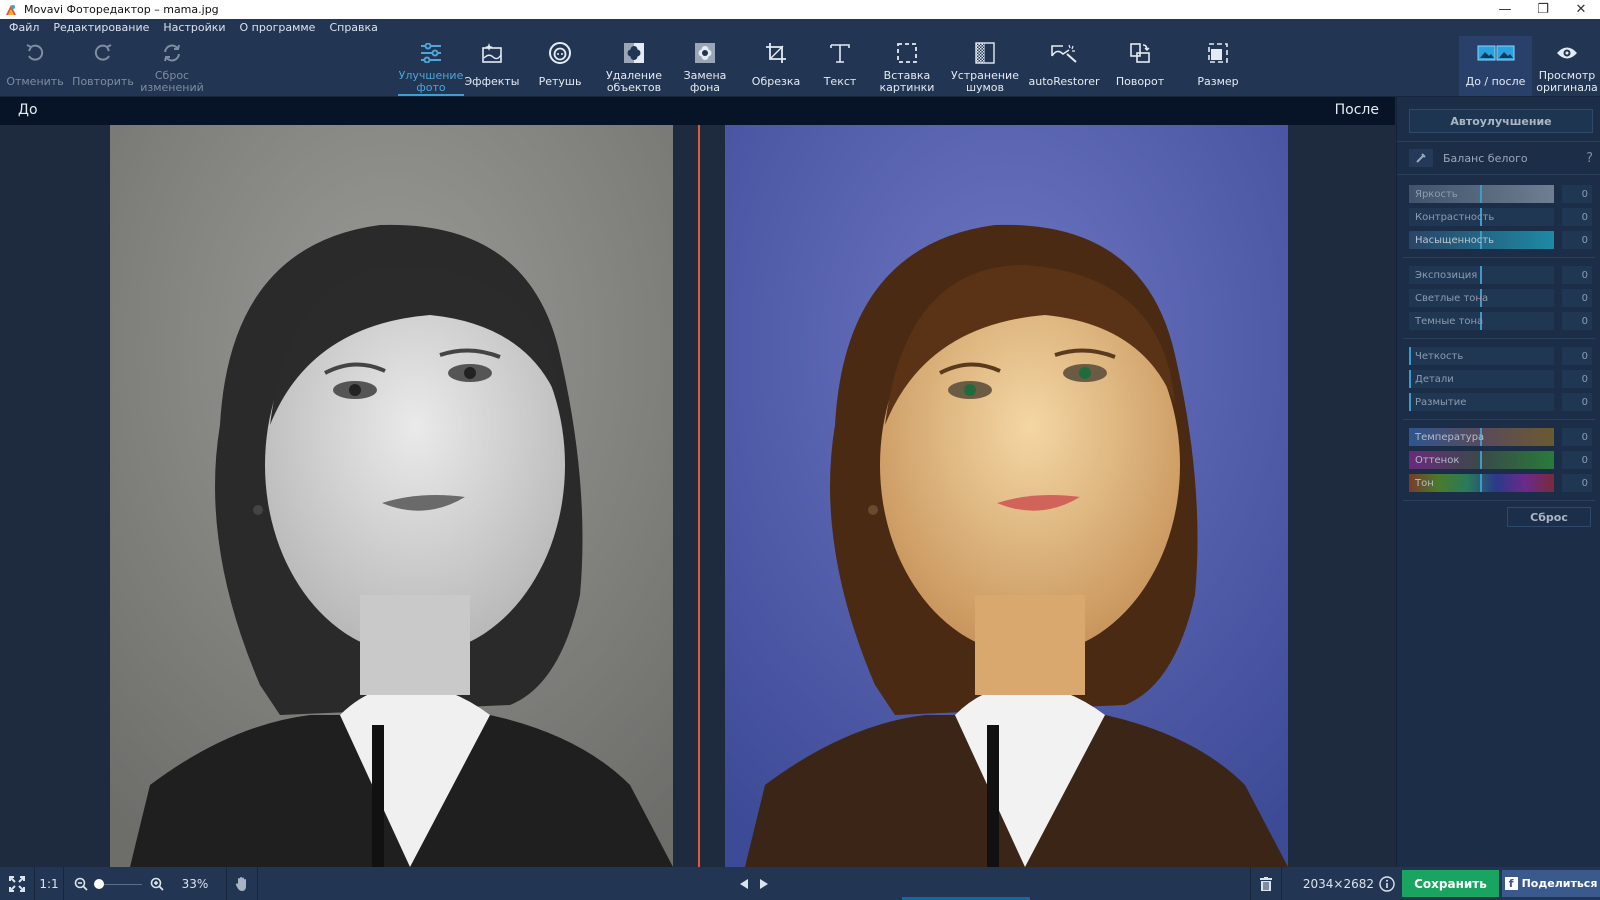 This screenshot has height=900, width=1600. I want to click on help-icon: ?, so click(1589, 158).